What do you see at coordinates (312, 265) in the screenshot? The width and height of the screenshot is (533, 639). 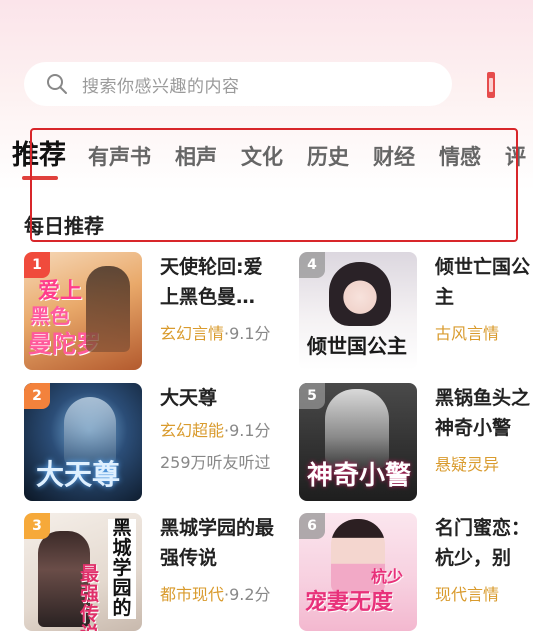 I see `rank-badge: 4` at bounding box center [312, 265].